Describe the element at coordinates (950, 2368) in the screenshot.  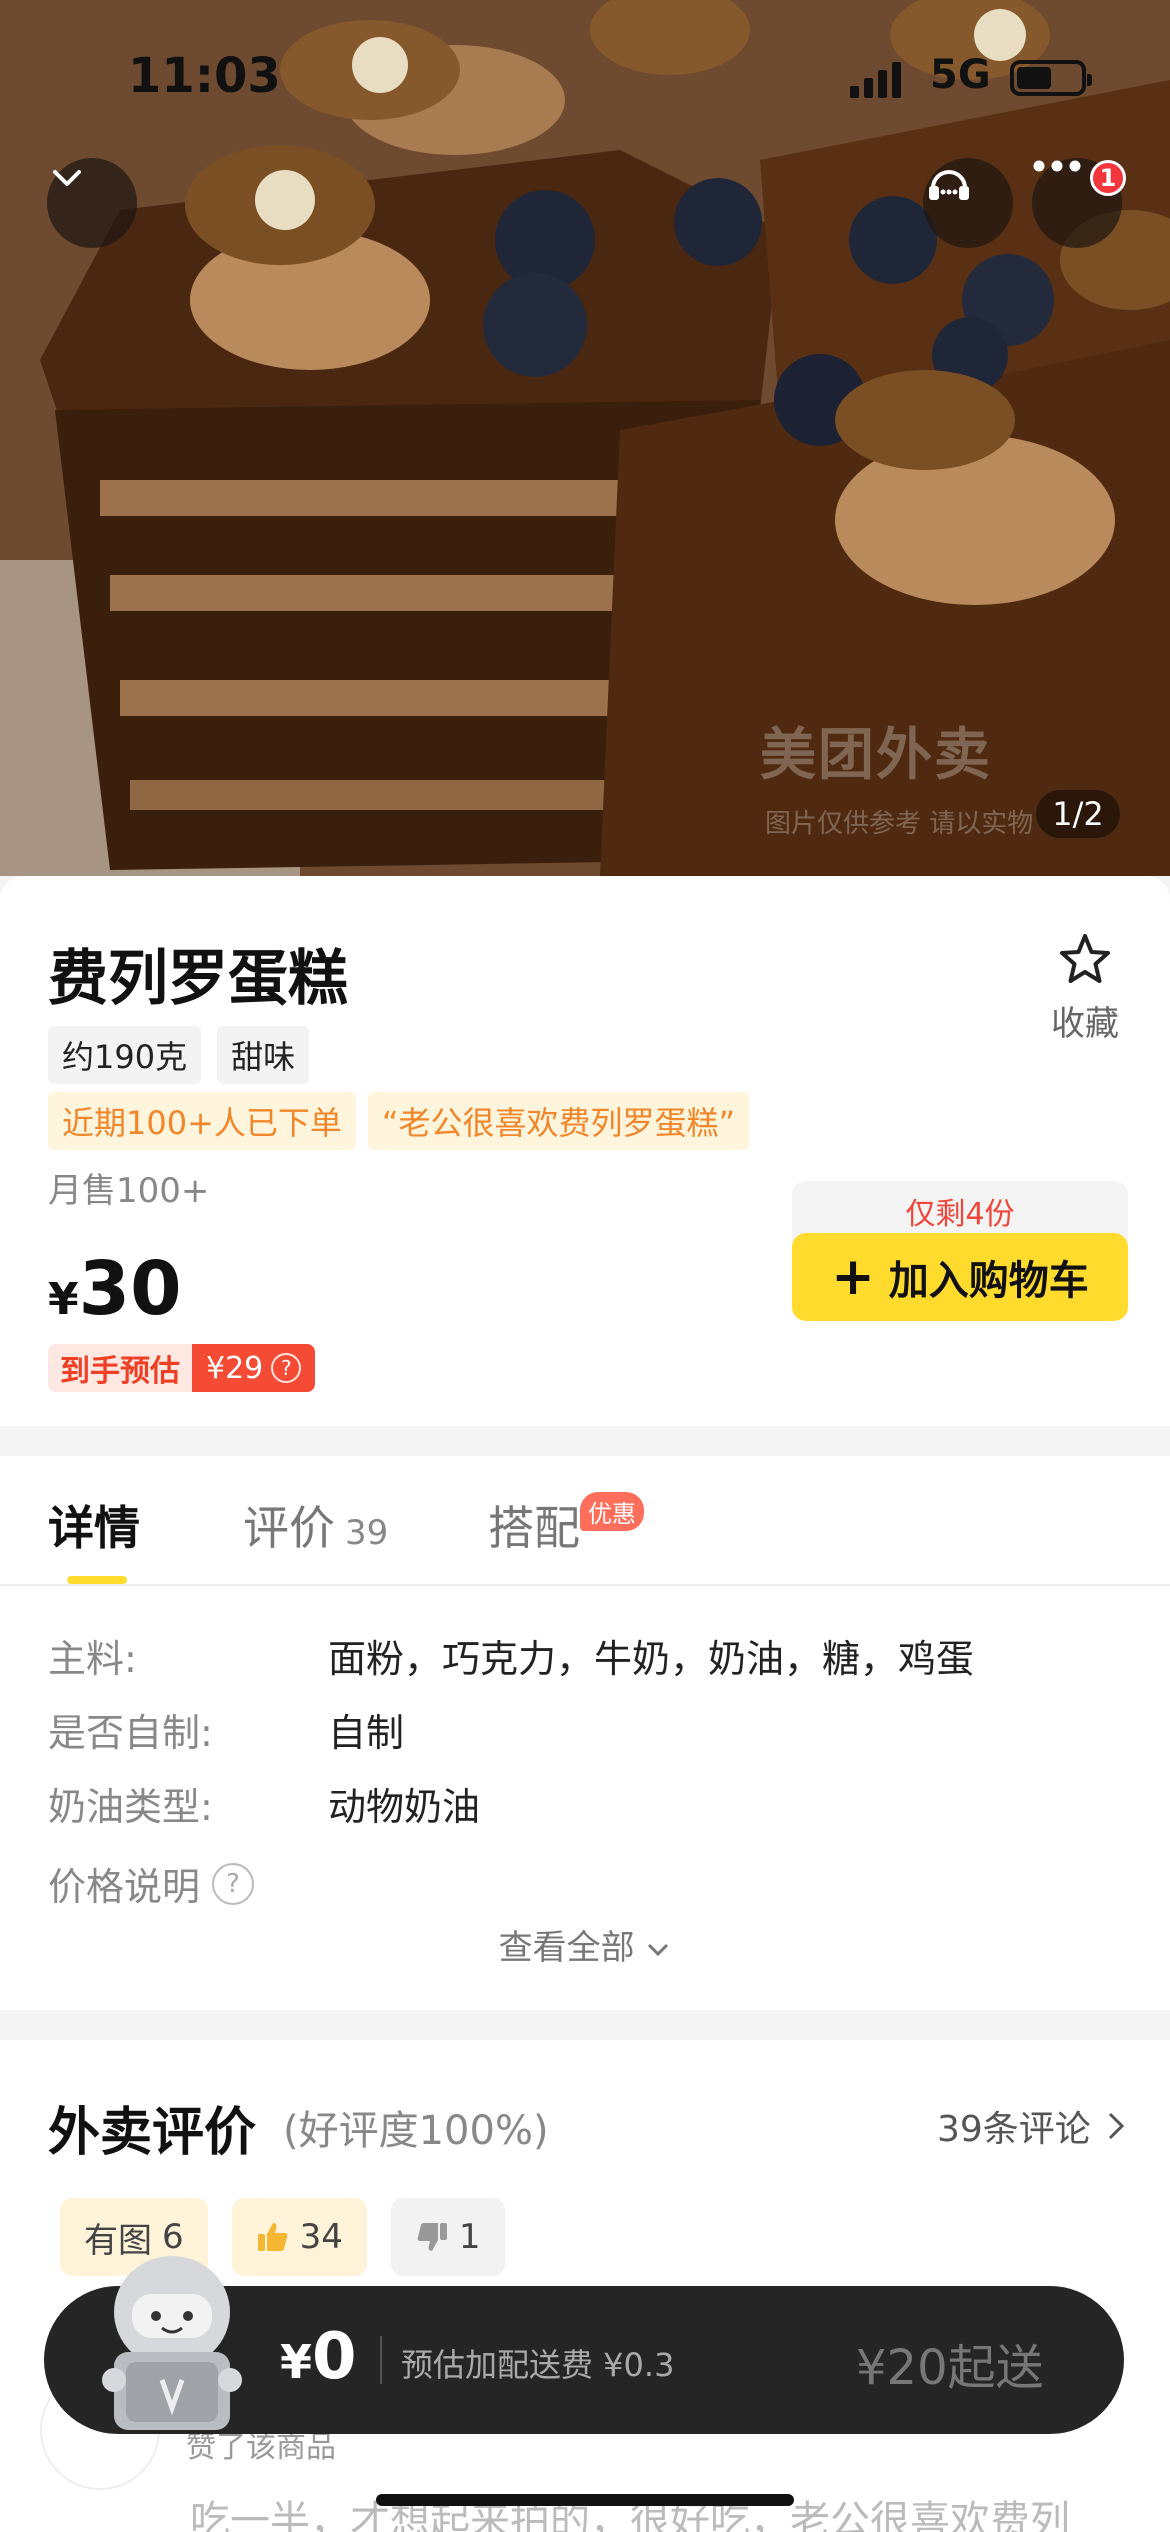
I see `minimum-order-label: ¥20起送` at that location.